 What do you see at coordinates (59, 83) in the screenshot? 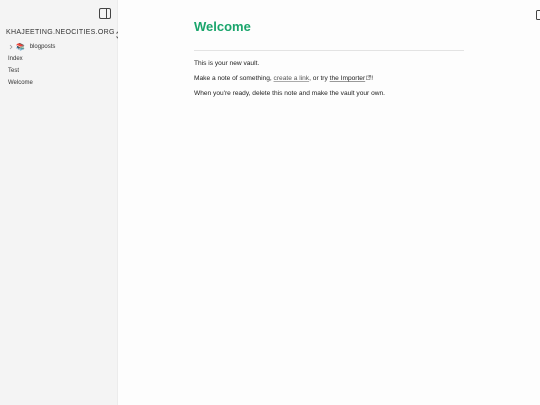
I see `file-item-welcome: Welcome` at bounding box center [59, 83].